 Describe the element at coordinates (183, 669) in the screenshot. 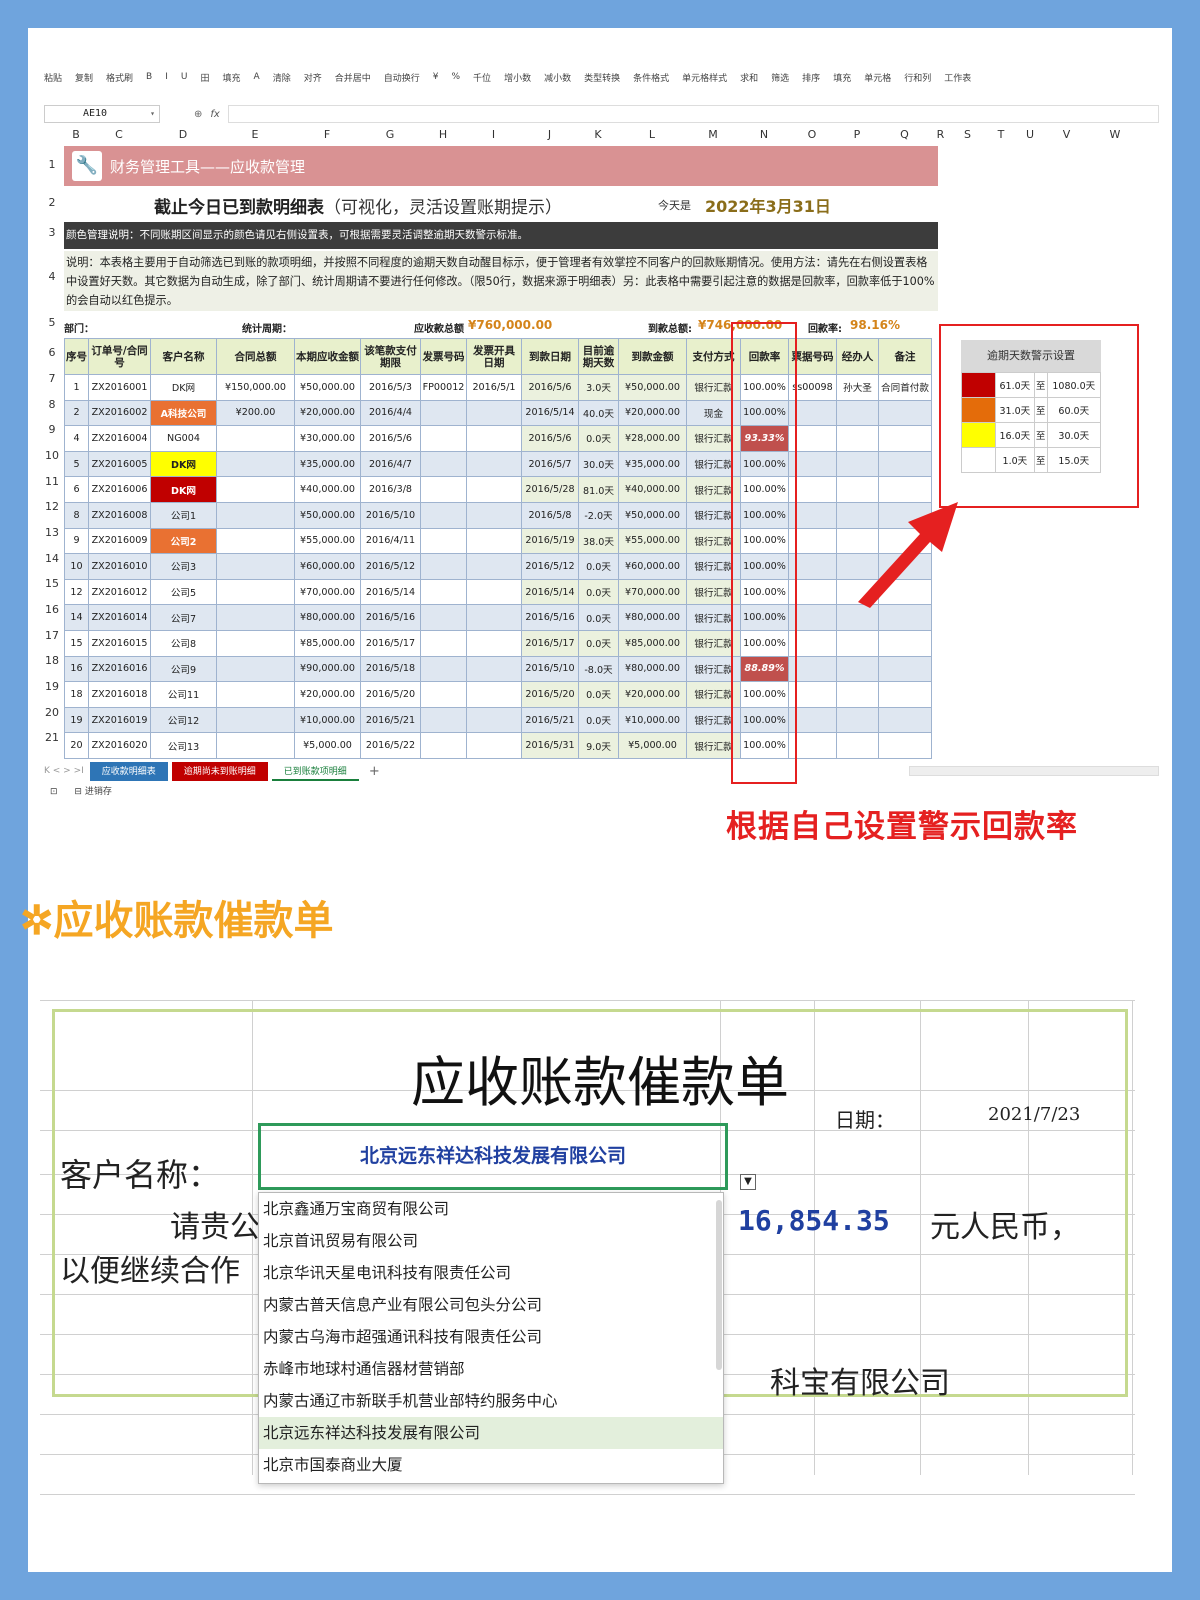

I see `table-cell: 公司9` at that location.